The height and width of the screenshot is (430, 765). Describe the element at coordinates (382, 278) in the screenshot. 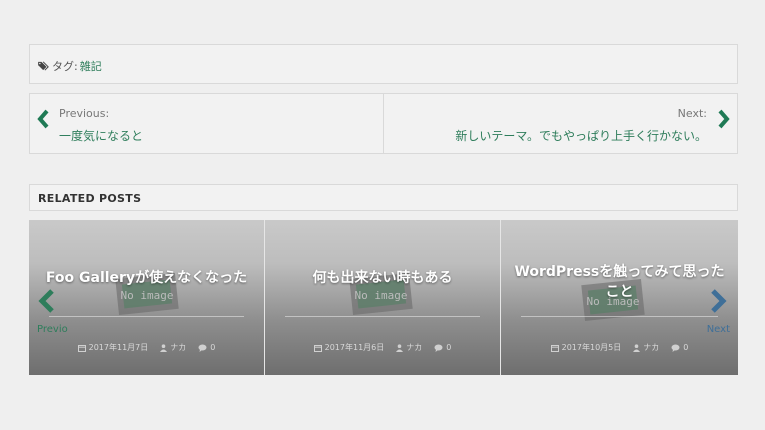

I see `related-post-title: 何も出来ない時もある` at that location.